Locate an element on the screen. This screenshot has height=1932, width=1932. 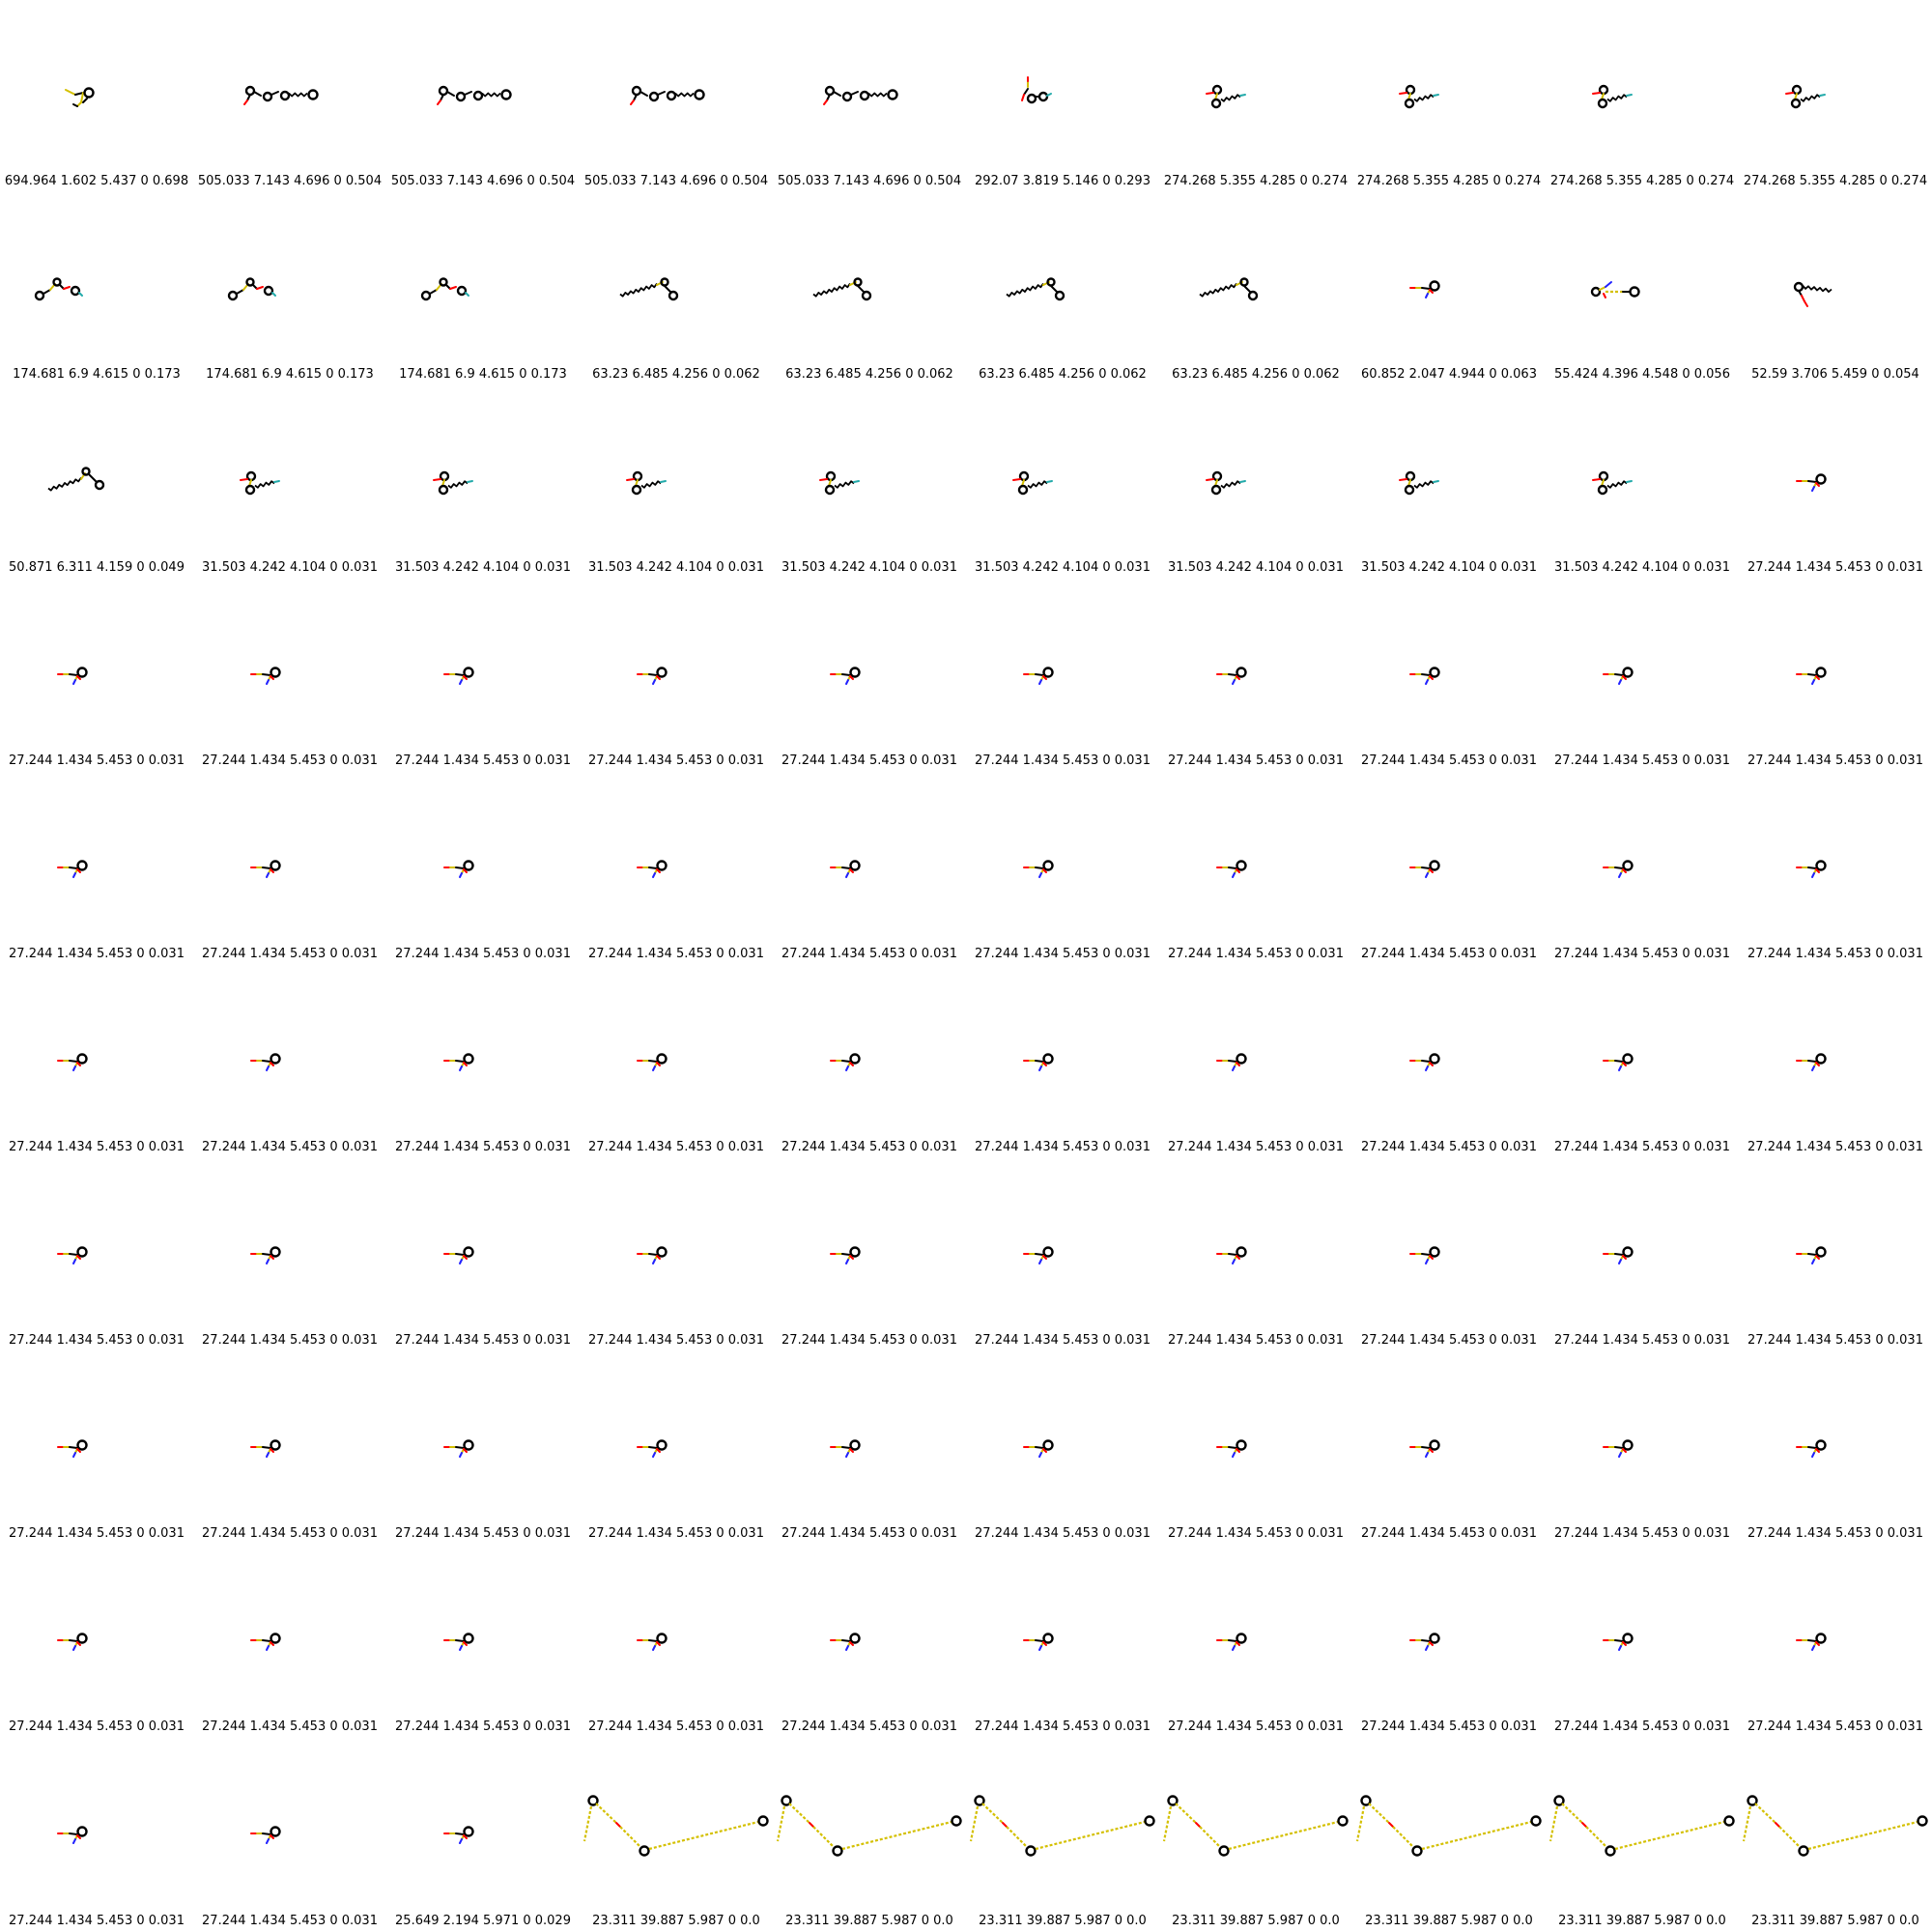
molecule-cell: 31.503 4.242 4.104 0 0.031 is located at coordinates (869, 483).